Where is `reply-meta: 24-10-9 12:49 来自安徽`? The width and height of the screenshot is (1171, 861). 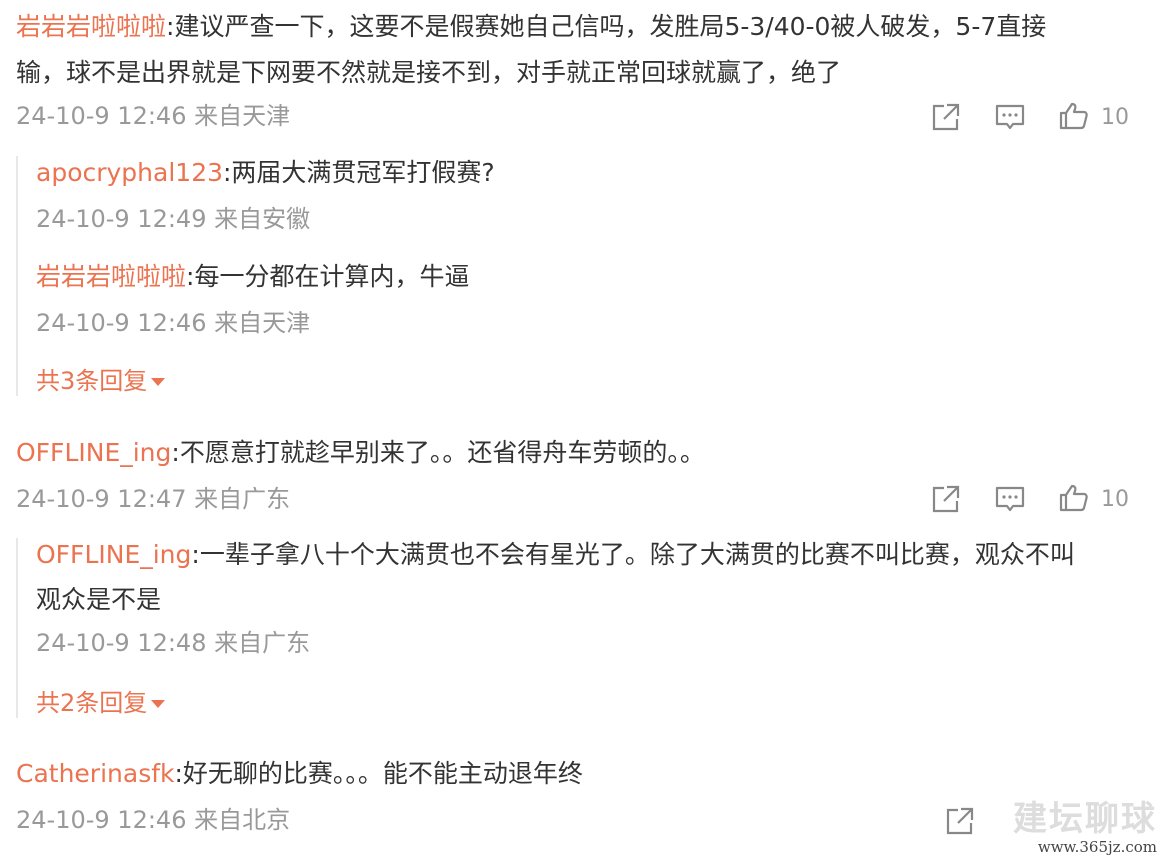
reply-meta: 24-10-9 12:49 来自安徽 is located at coordinates (173, 219).